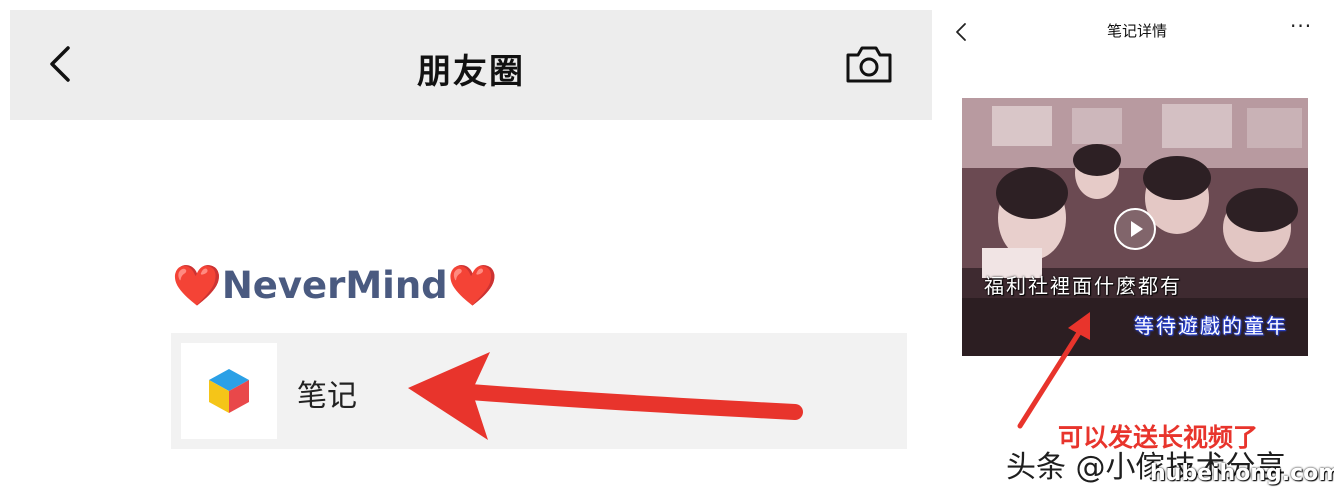 Image resolution: width=1334 pixels, height=493 pixels. Describe the element at coordinates (1242, 473) in the screenshot. I see `watermark-site: hubeihong.com` at that location.